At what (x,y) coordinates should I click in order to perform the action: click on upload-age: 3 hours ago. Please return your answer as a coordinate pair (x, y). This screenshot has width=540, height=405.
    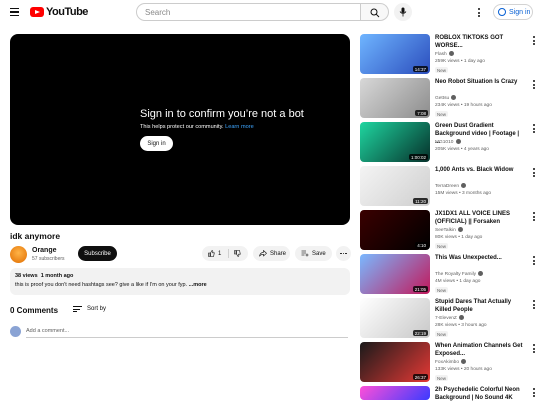
    Looking at the image, I should click on (474, 325).